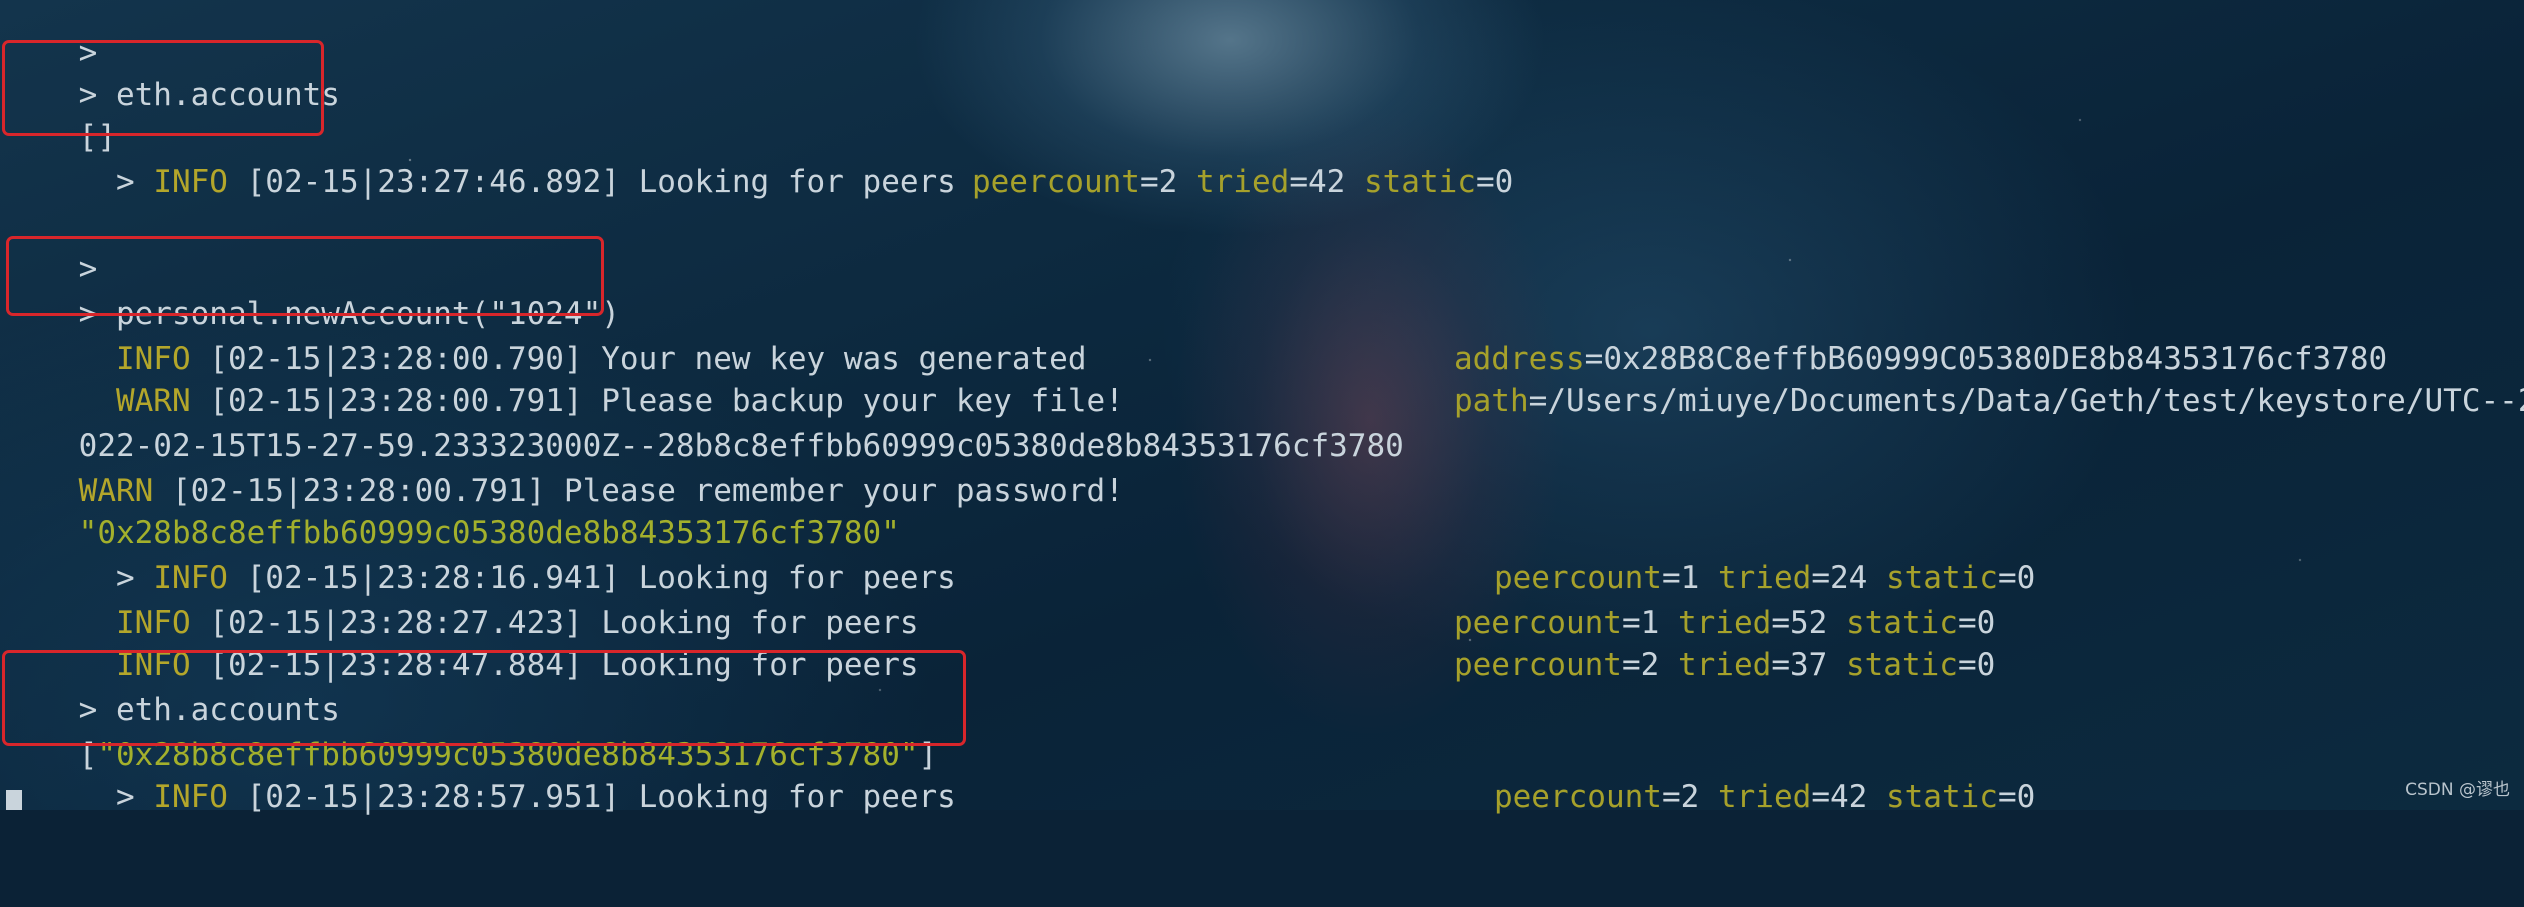 The height and width of the screenshot is (907, 2524). I want to click on terminal-cursor, so click(14, 800).